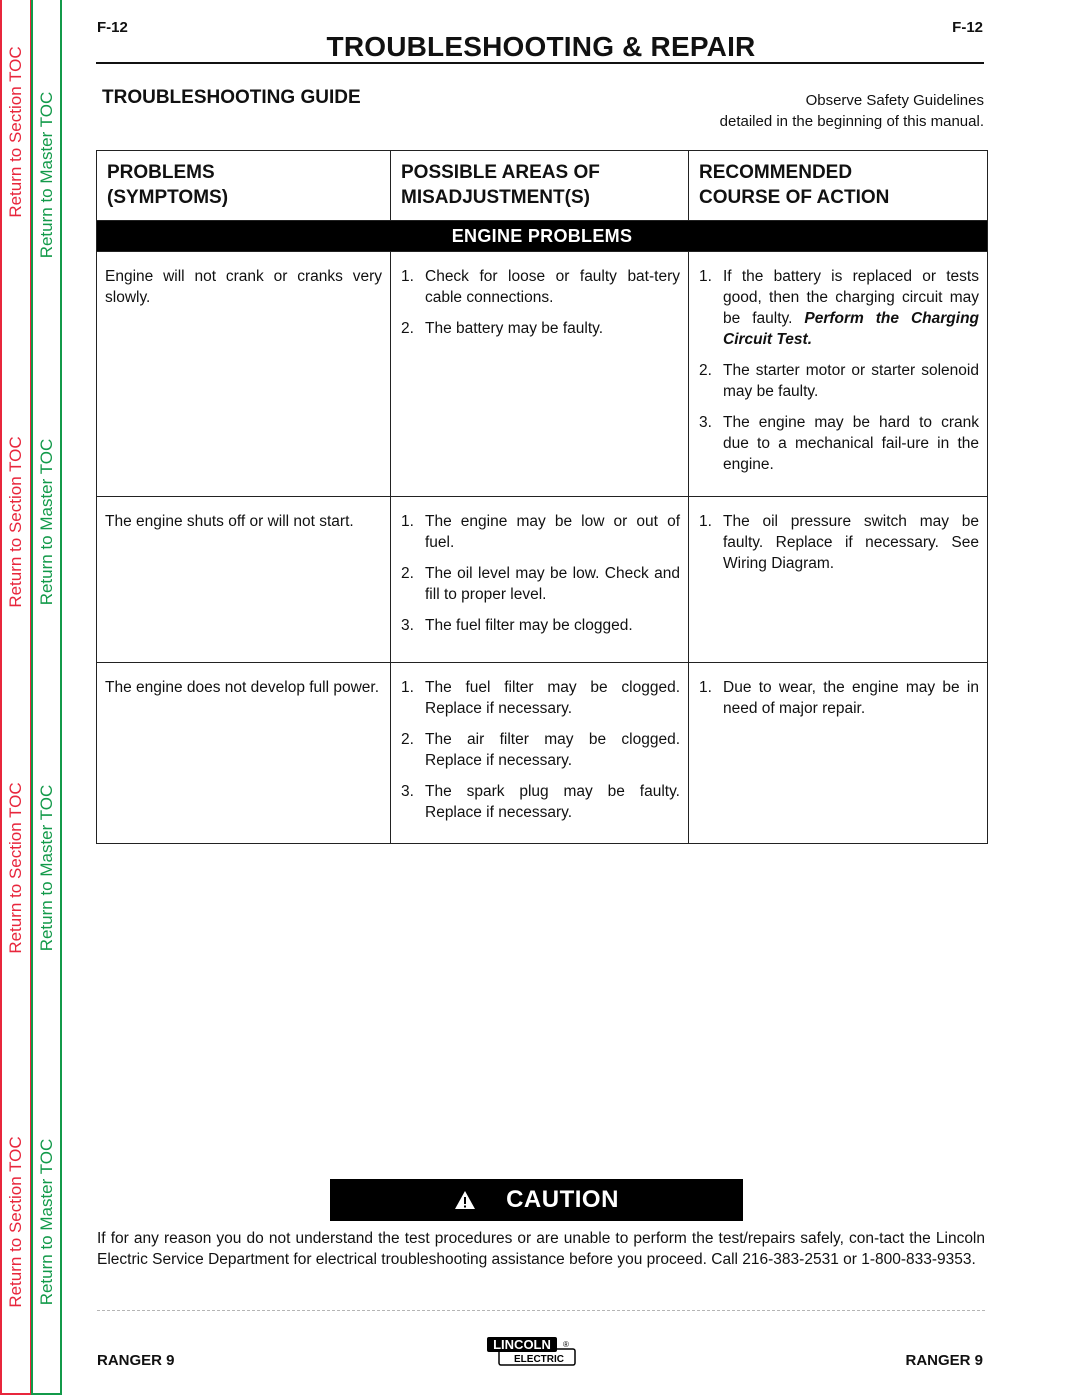  I want to click on column-header-problems: PROBLEMS (SYMPTOMS), so click(243, 185).